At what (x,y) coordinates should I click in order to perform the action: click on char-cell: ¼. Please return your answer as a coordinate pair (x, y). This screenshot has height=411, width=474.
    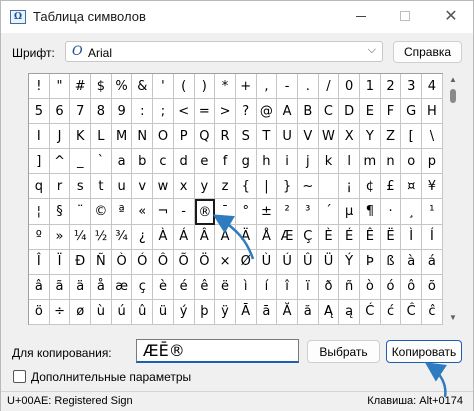
    Looking at the image, I should click on (81, 237).